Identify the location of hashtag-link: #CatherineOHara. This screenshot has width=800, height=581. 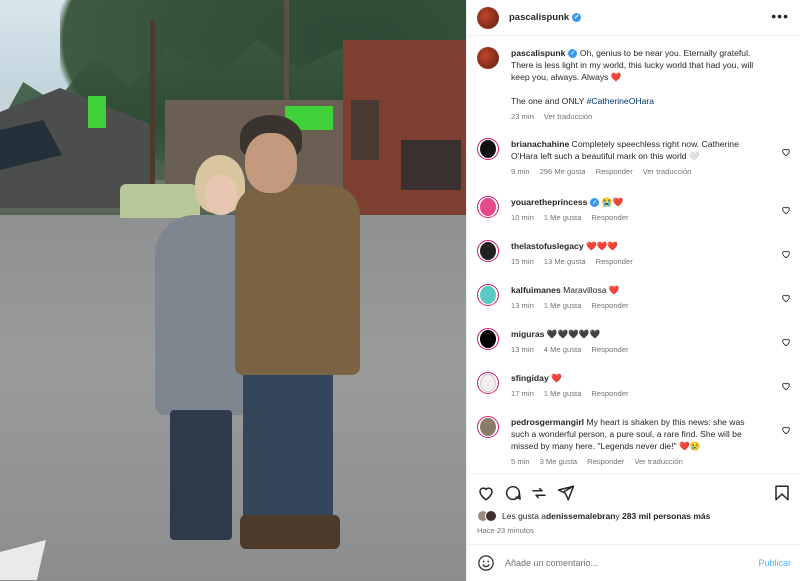
(620, 101).